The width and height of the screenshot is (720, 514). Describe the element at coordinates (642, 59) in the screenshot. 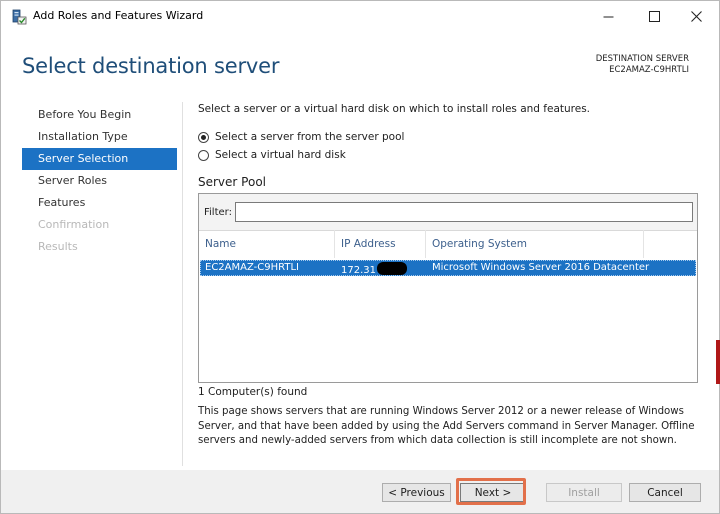

I see `destination-server-label: DESTINATION SERVER` at that location.